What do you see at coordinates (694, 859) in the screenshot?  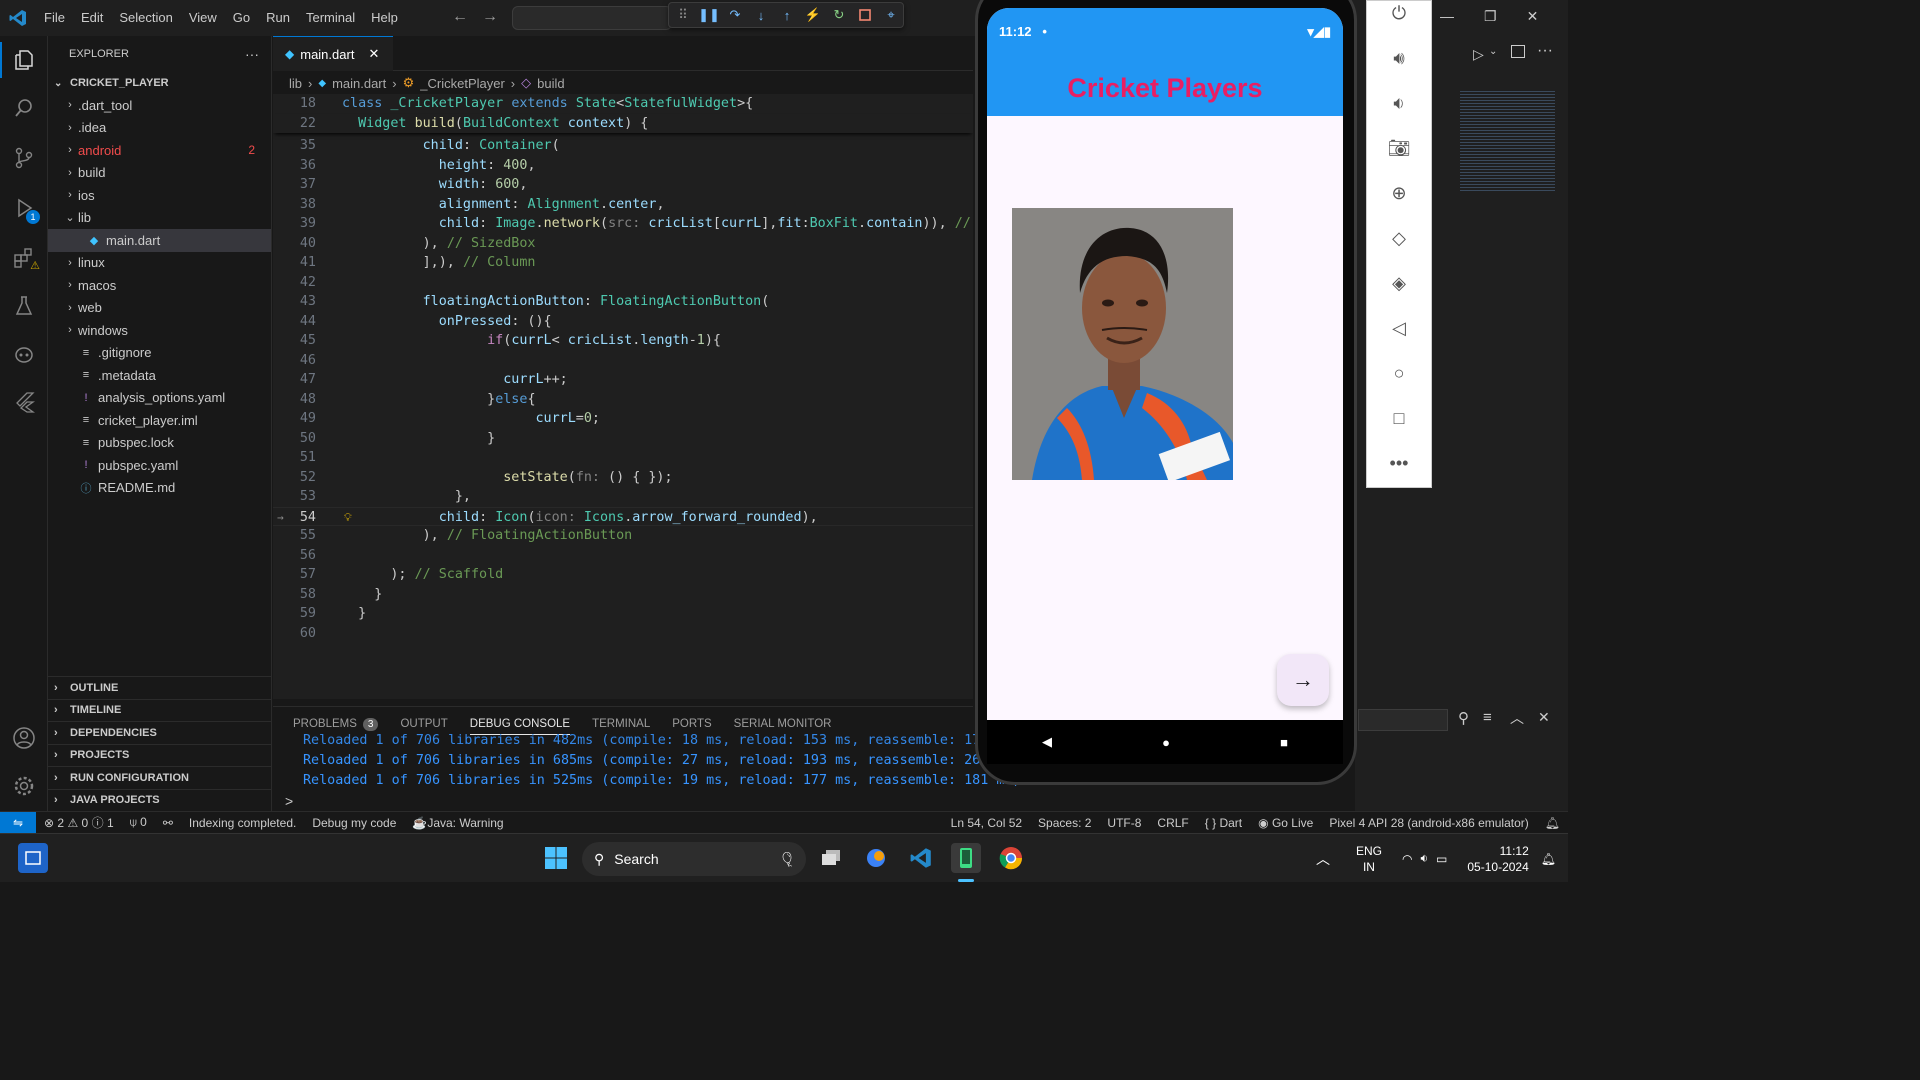 I see `taskbar-search: ⚲ Search 🎈︎` at bounding box center [694, 859].